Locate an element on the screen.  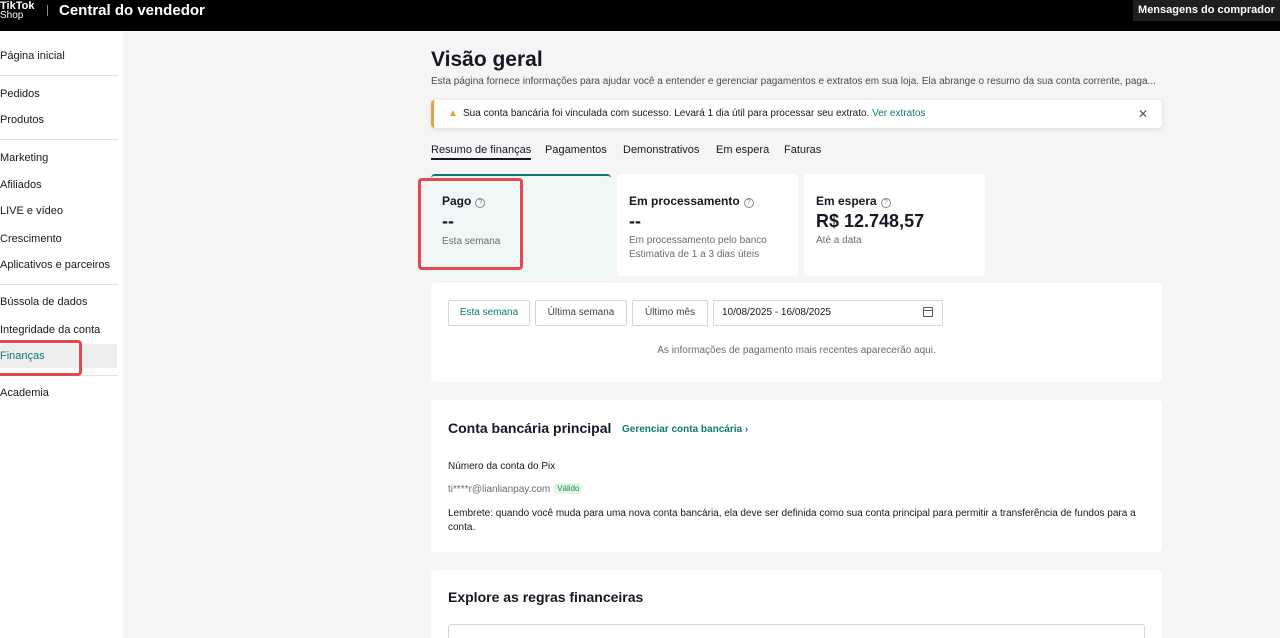
sidebar-item-pagina-inicial: Página inicial is located at coordinates (58, 56).